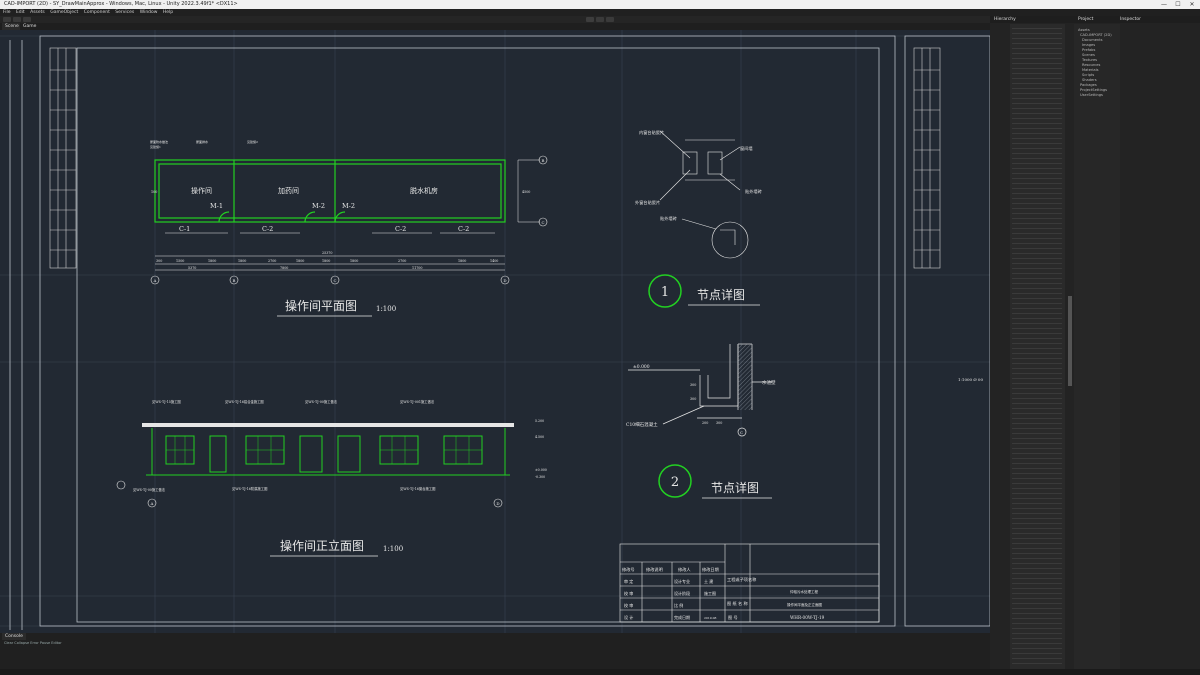 The width and height of the screenshot is (1200, 675). What do you see at coordinates (1089, 80) in the screenshot?
I see `tree-item: Shaders` at bounding box center [1089, 80].